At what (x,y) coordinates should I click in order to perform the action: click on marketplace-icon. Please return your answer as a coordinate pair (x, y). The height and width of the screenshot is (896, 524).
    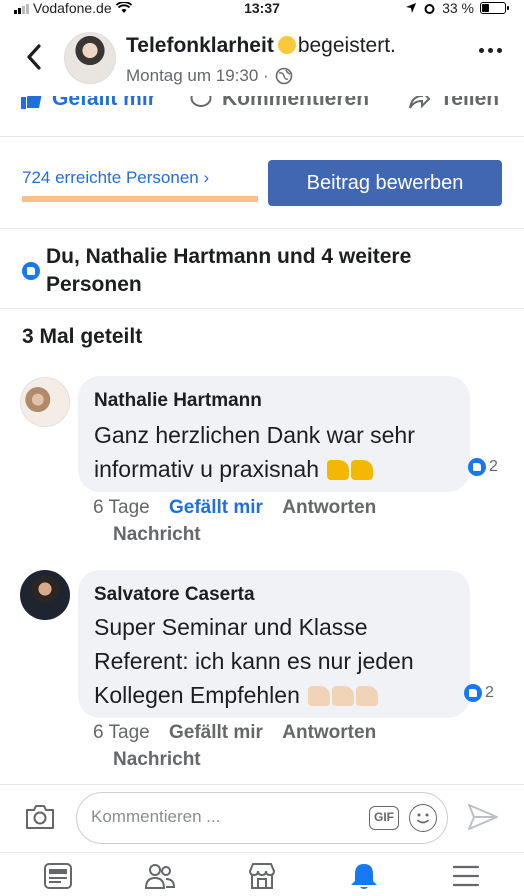
    Looking at the image, I should click on (262, 876).